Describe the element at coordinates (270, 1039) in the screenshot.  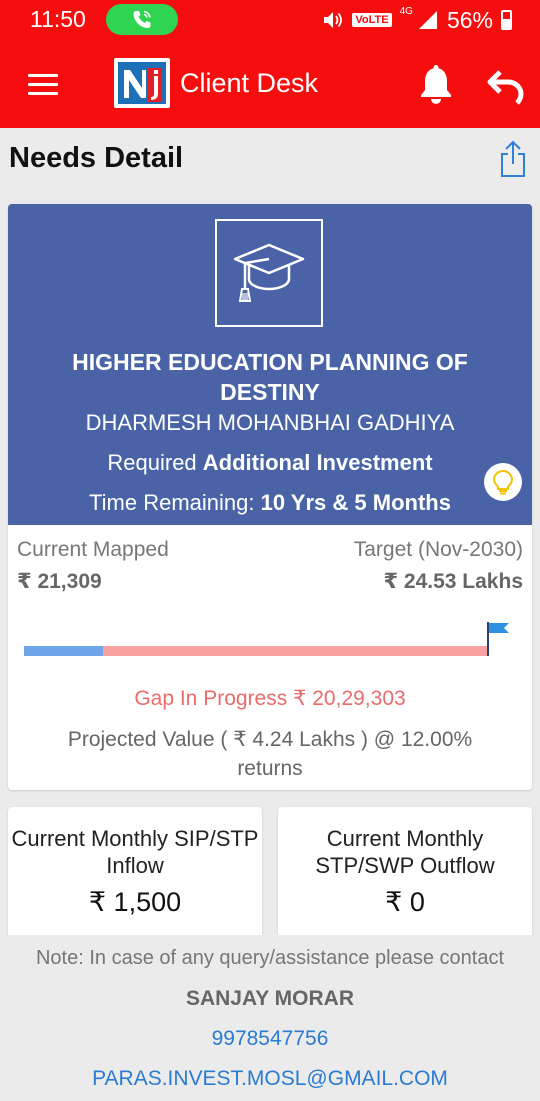
I see `contact-phone-link: 9978547756` at that location.